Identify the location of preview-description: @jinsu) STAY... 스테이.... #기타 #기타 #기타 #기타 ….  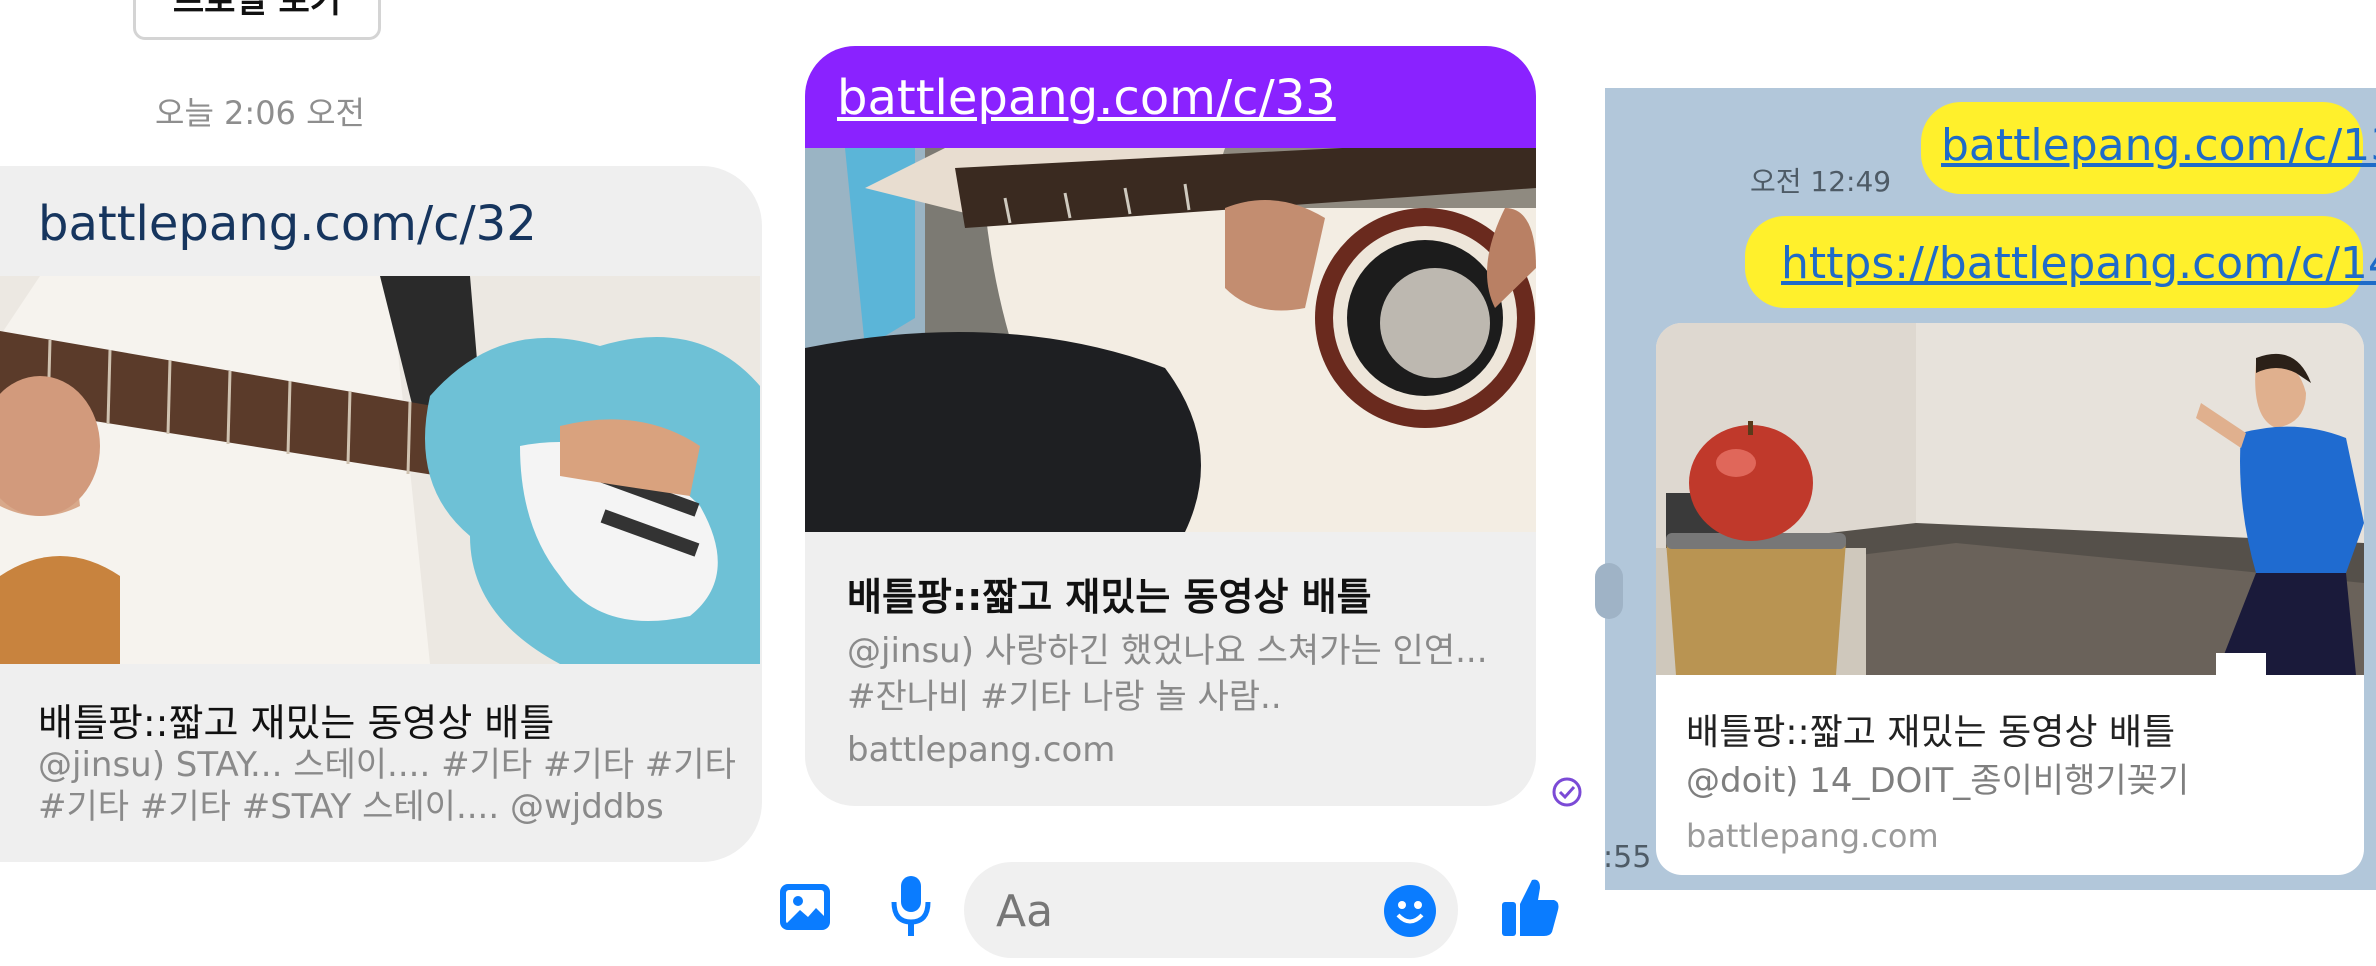
(387, 786).